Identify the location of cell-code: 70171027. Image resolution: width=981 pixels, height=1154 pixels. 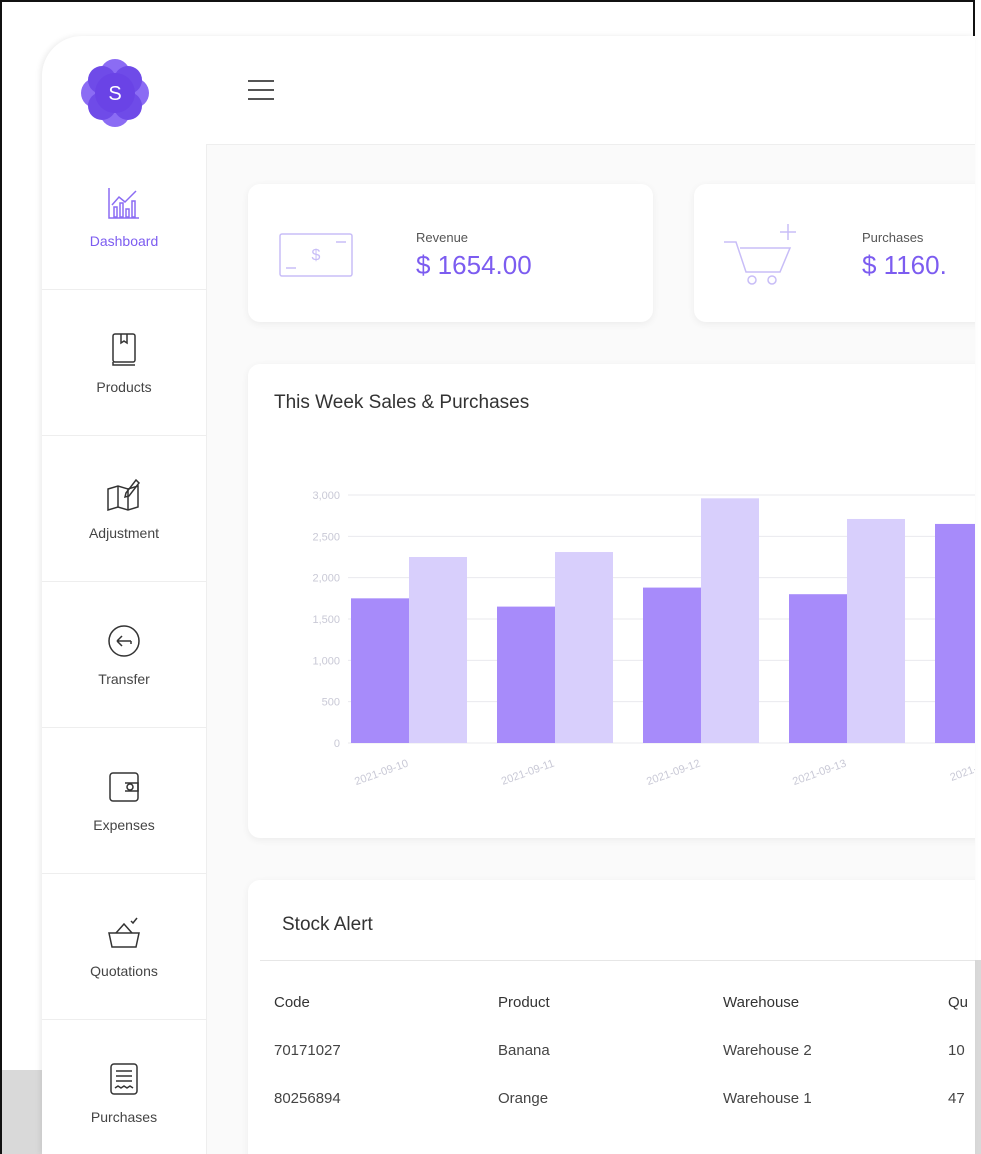
(307, 1050).